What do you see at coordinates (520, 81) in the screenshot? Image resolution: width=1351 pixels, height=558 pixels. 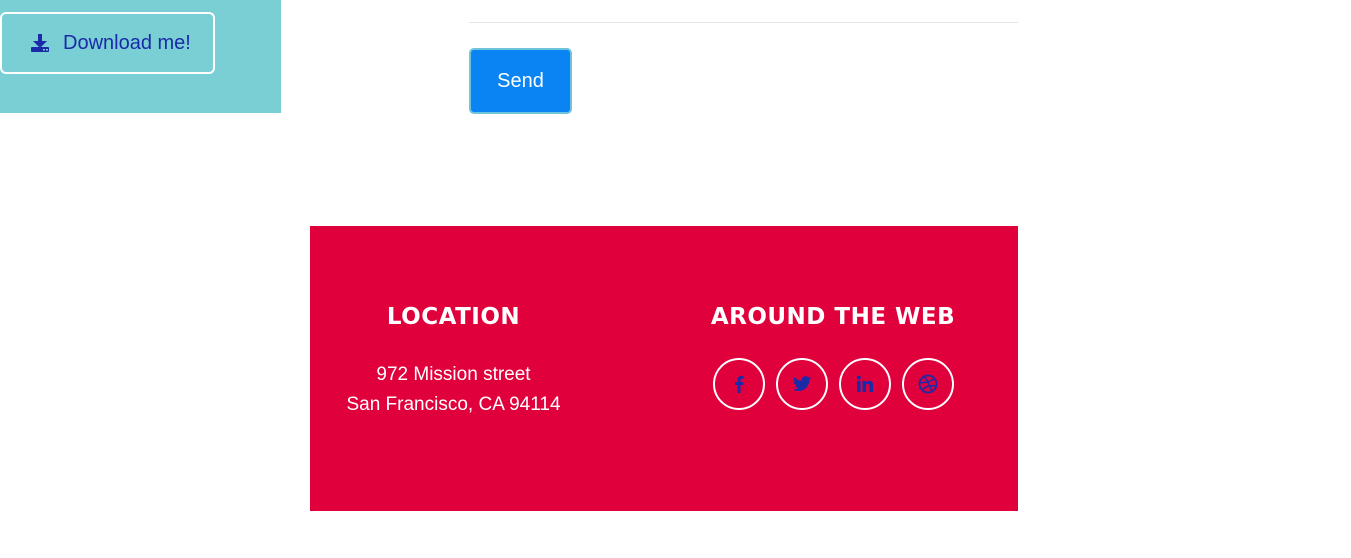 I see `send-button: Send` at bounding box center [520, 81].